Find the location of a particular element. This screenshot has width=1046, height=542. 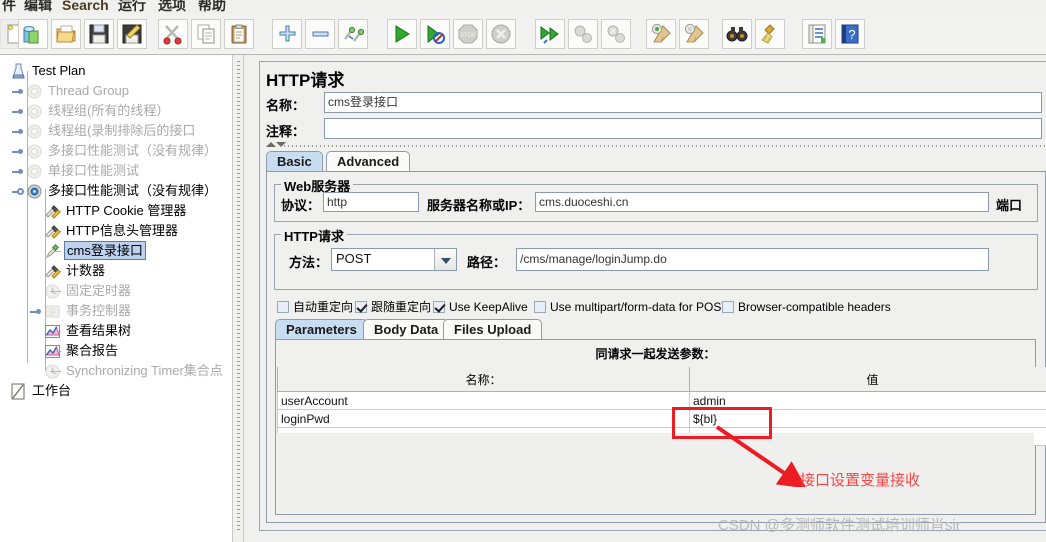

expand-button is located at coordinates (287, 34).